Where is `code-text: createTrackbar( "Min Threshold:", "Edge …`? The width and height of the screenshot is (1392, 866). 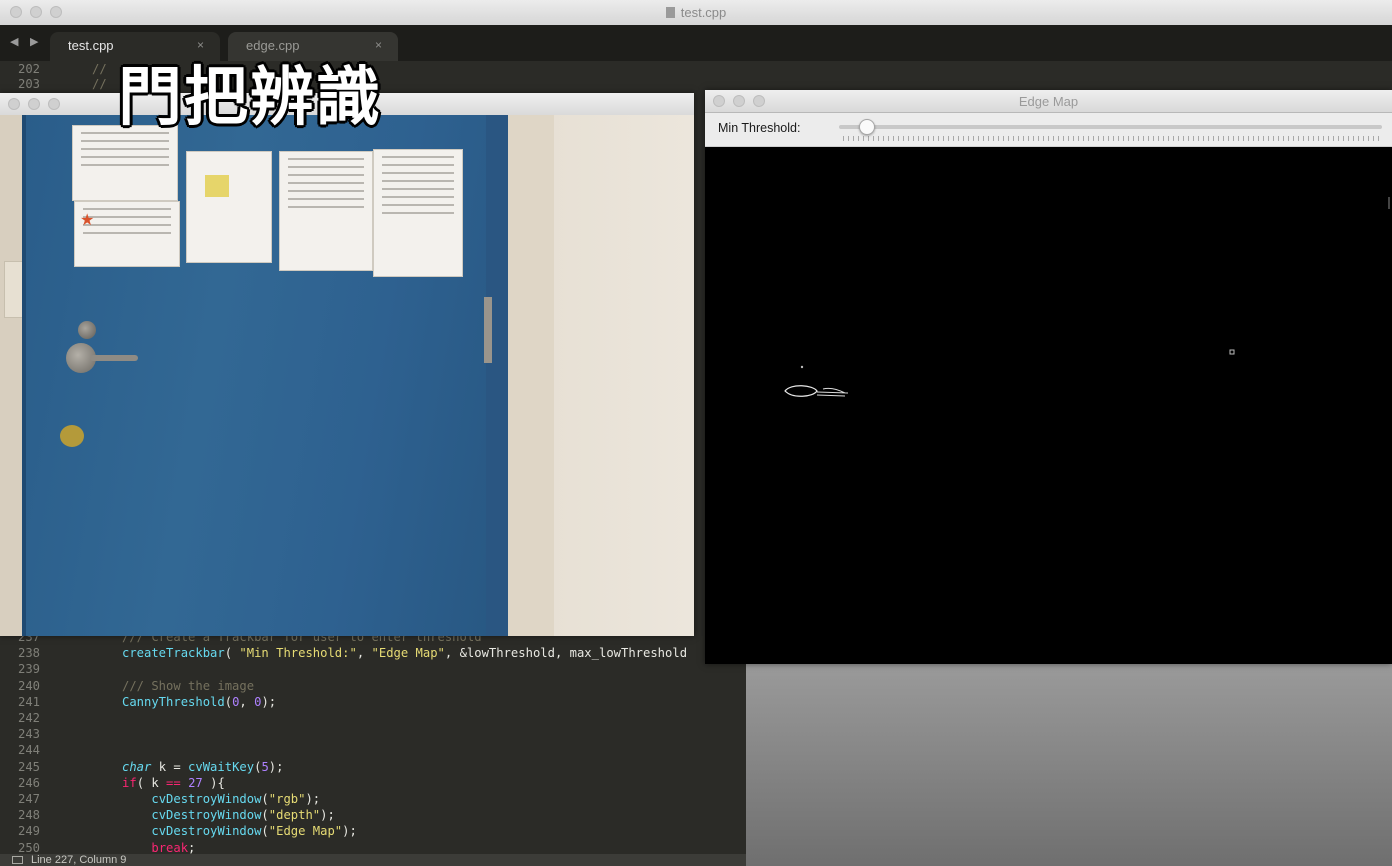 code-text: createTrackbar( "Min Threshold:", "Edge … is located at coordinates (405, 653).